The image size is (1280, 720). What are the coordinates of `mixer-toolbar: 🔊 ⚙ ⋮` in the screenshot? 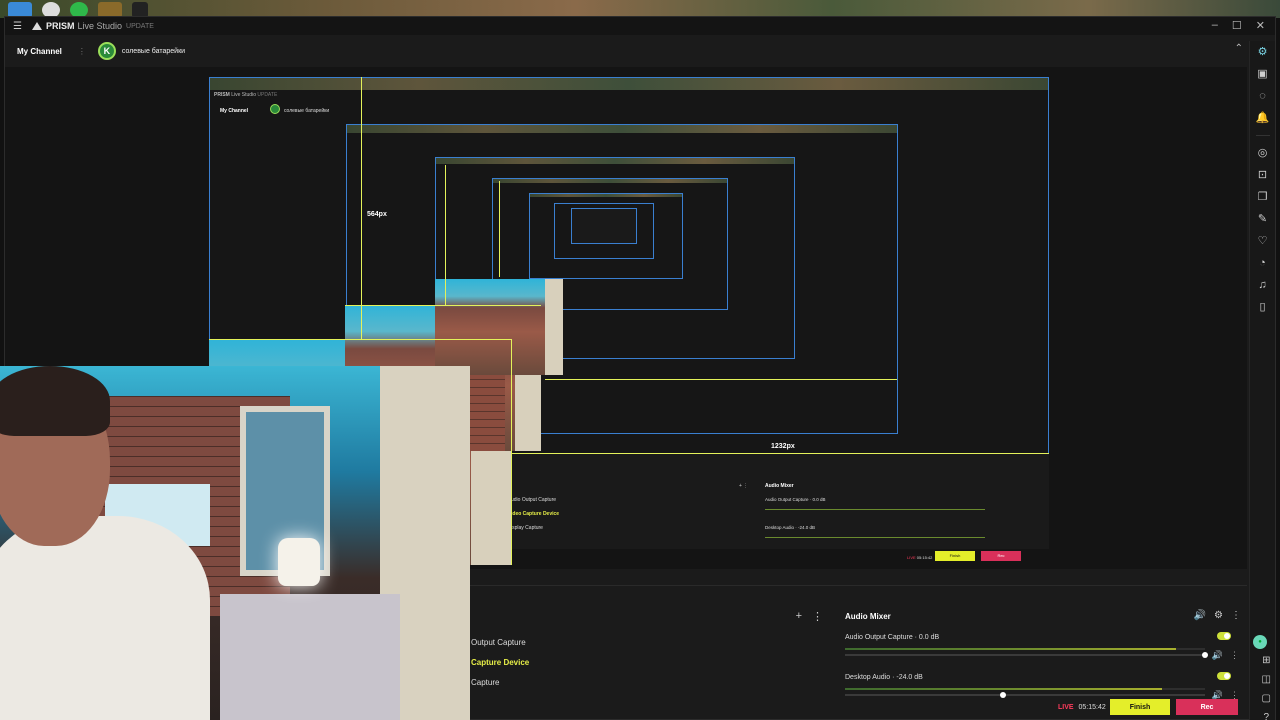 It's located at (1217, 615).